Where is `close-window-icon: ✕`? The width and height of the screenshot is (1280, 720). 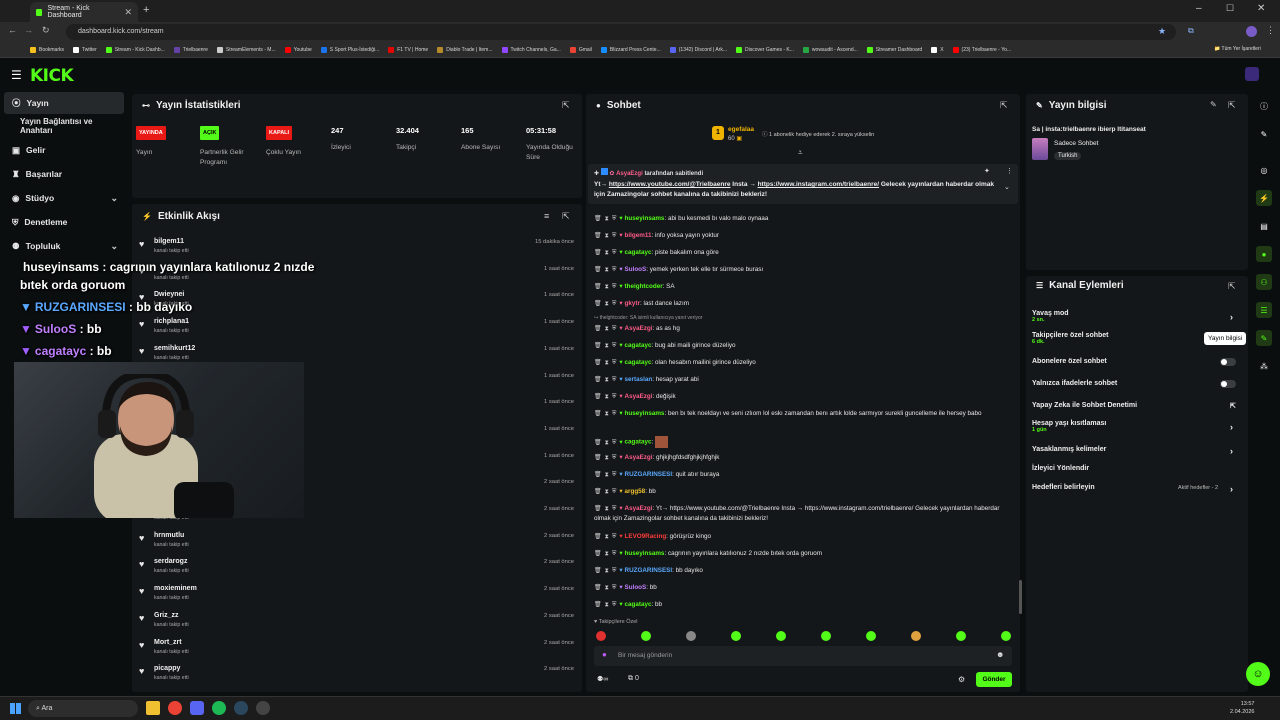 close-window-icon: ✕ is located at coordinates (1261, 8).